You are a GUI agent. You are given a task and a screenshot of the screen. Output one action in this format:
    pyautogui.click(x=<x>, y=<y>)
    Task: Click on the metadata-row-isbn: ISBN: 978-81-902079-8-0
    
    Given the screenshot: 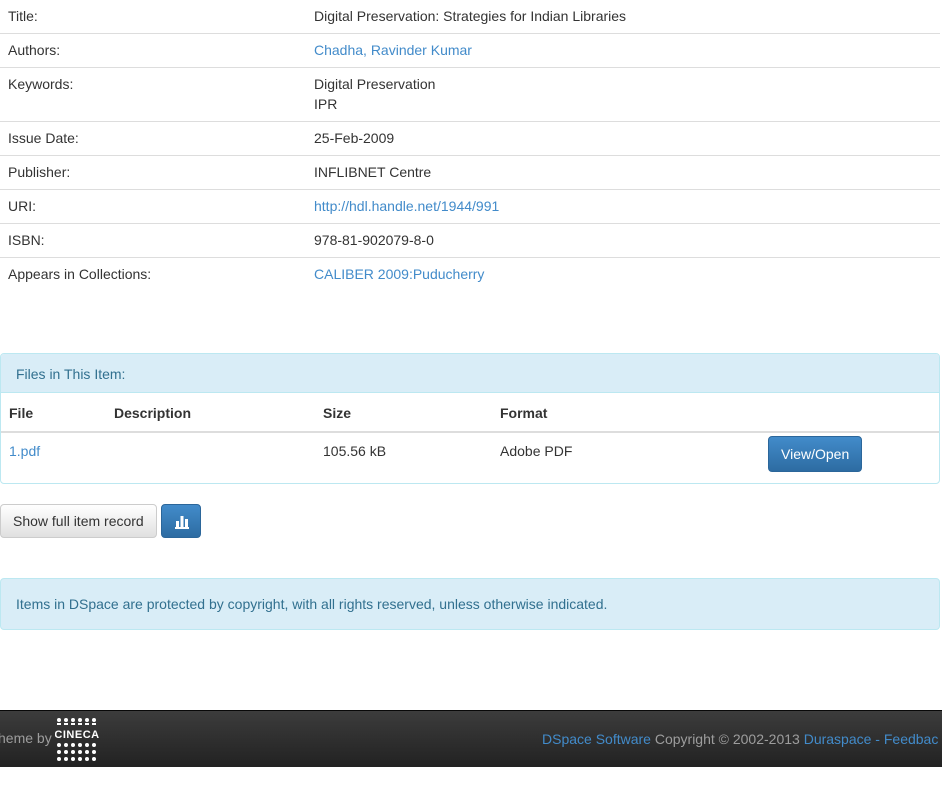 What is the action you would take?
    pyautogui.click(x=470, y=240)
    